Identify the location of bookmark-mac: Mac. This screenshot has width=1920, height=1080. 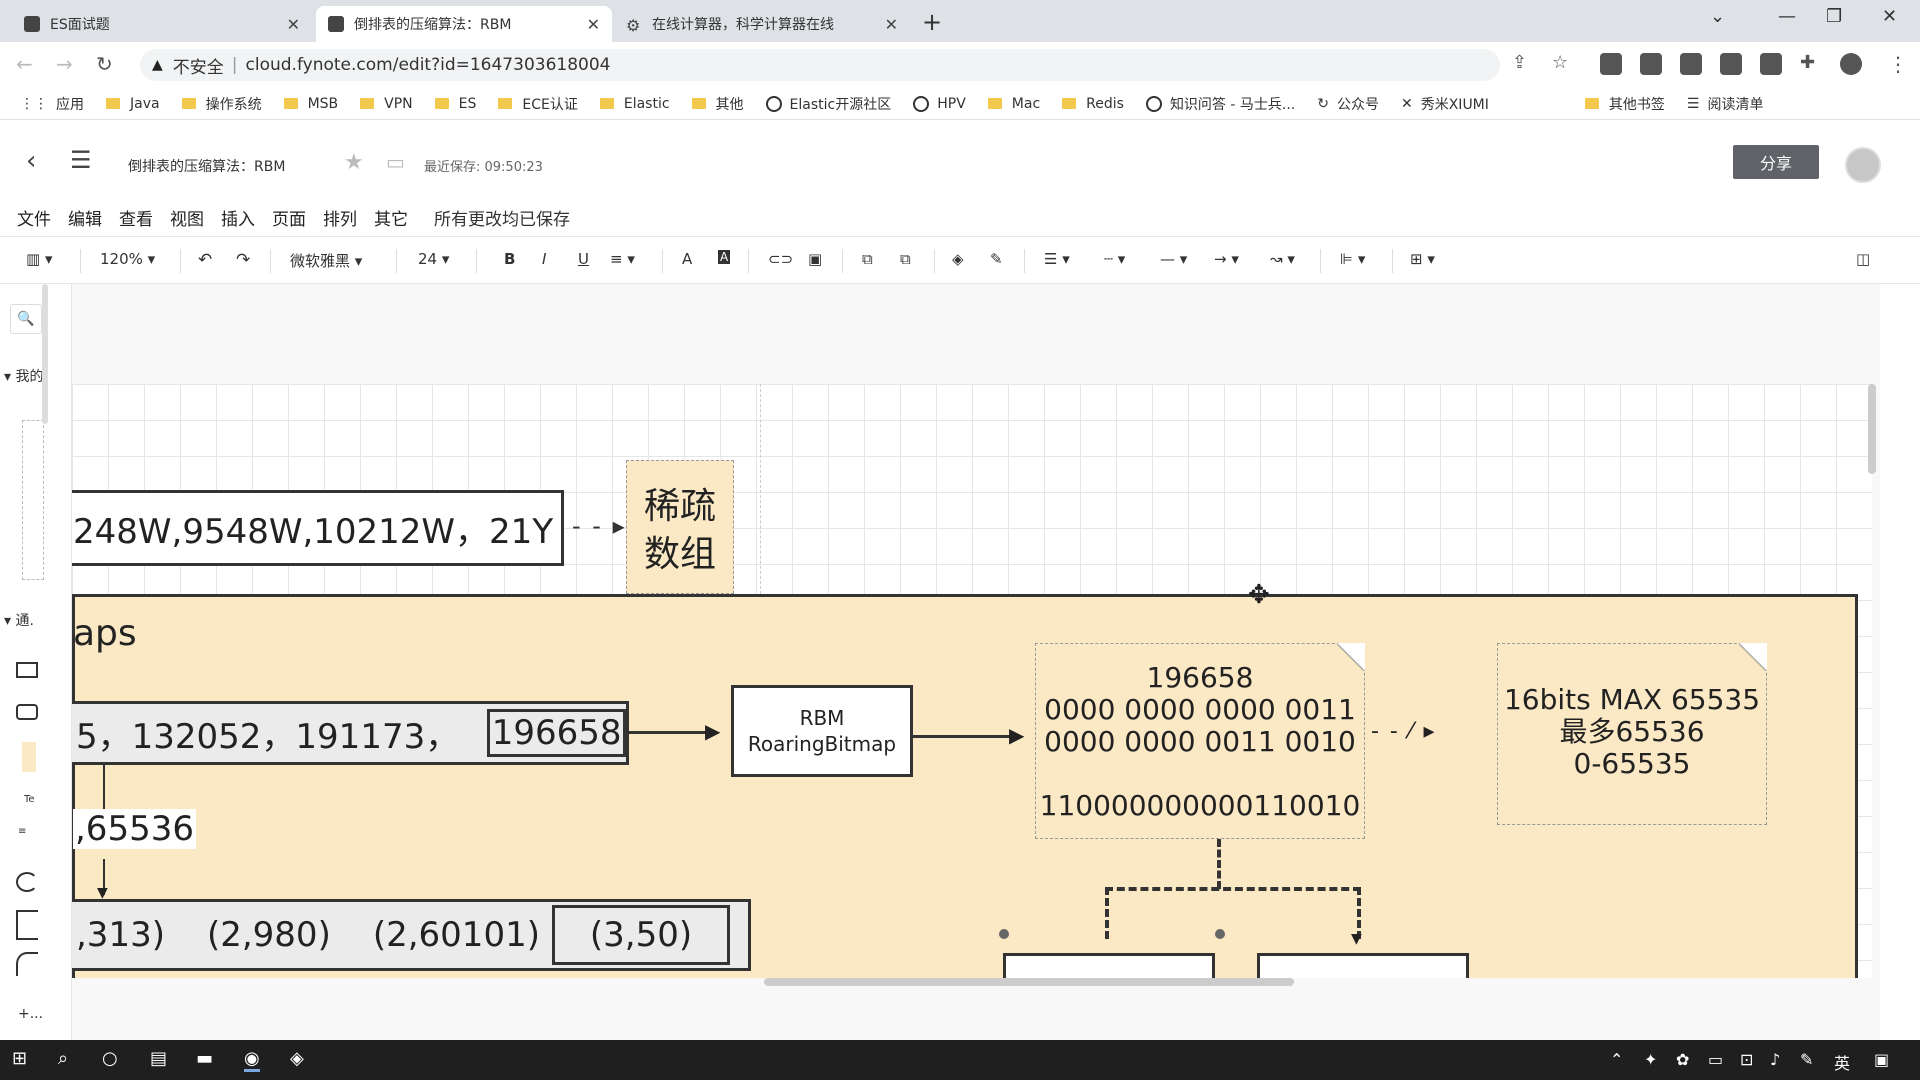
(1013, 104).